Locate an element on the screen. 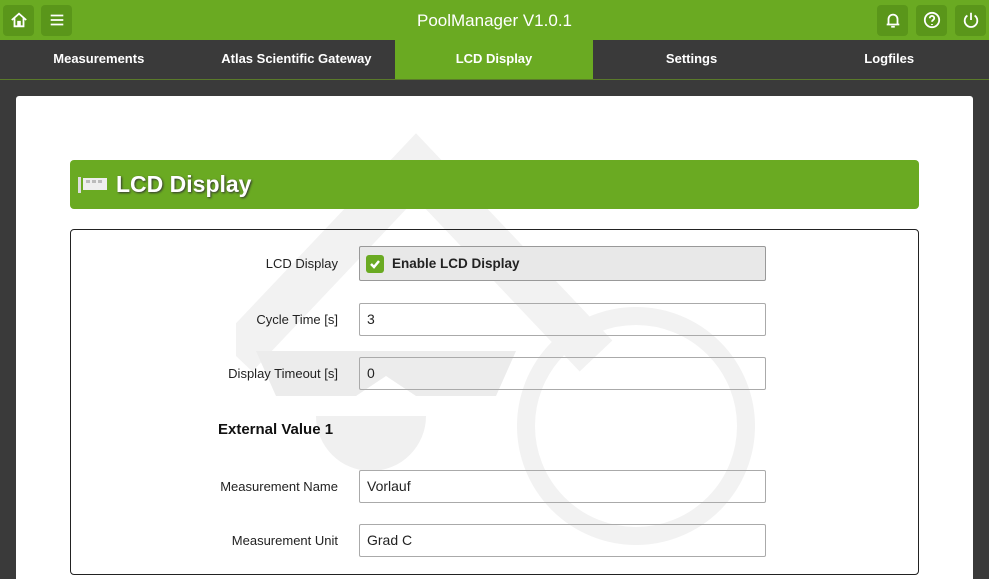  home-button is located at coordinates (18, 20).